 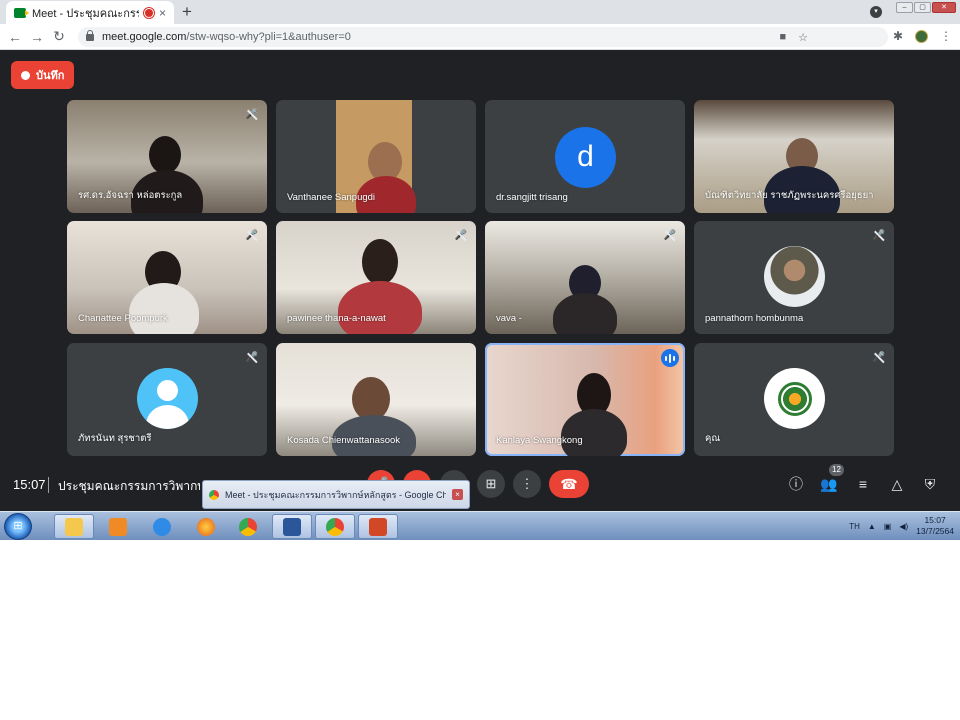 I want to click on participant-tile: บัณฑิตวิทยาลัย ราชภัฏพระนครศรีอยุธยา, so click(x=794, y=156).